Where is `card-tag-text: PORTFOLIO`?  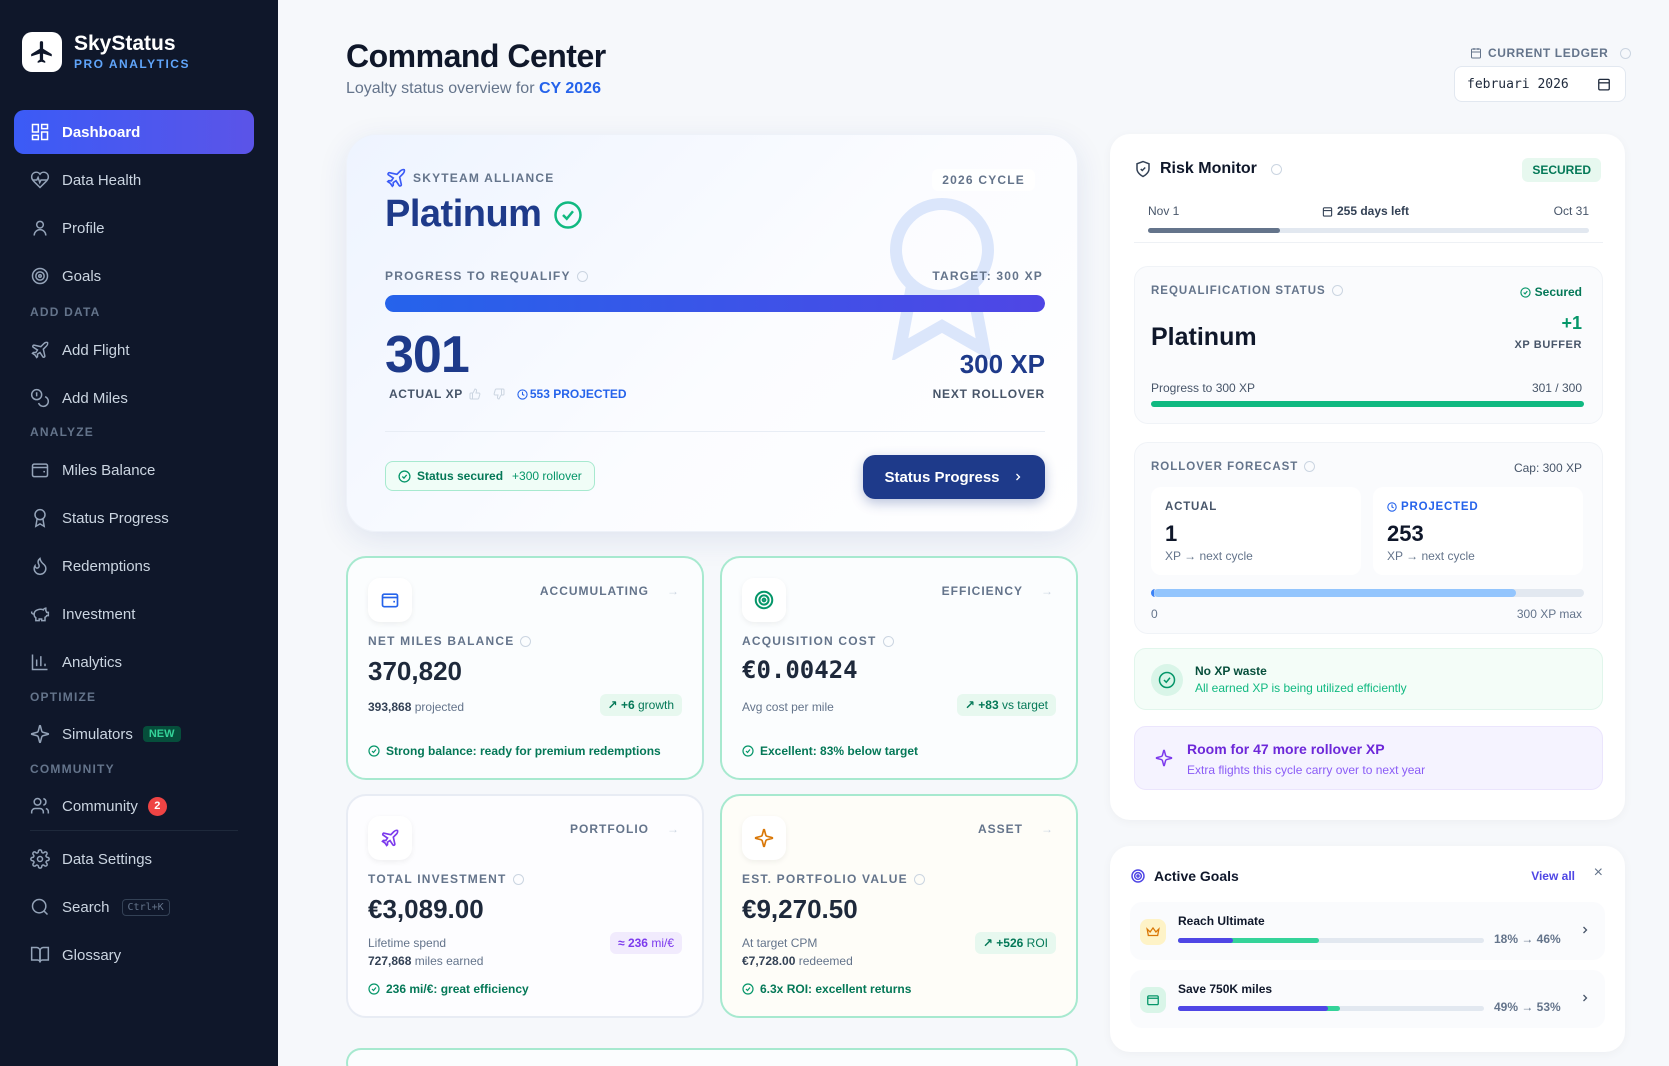
card-tag-text: PORTFOLIO is located at coordinates (609, 829).